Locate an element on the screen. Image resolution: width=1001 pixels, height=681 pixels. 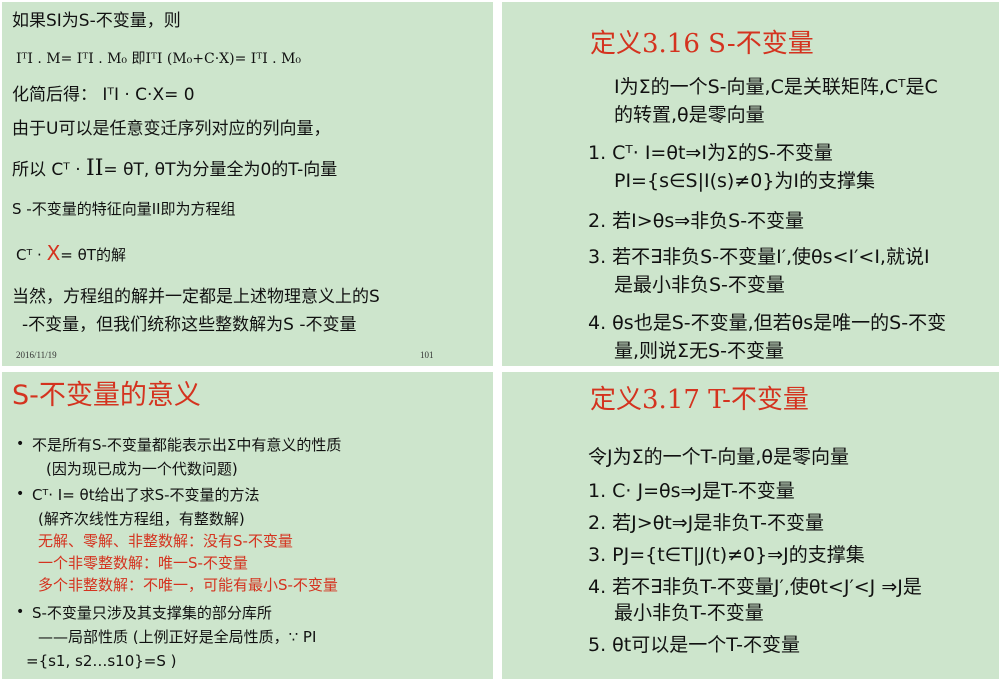
equation-part: = θT的解 is located at coordinates (93, 255).